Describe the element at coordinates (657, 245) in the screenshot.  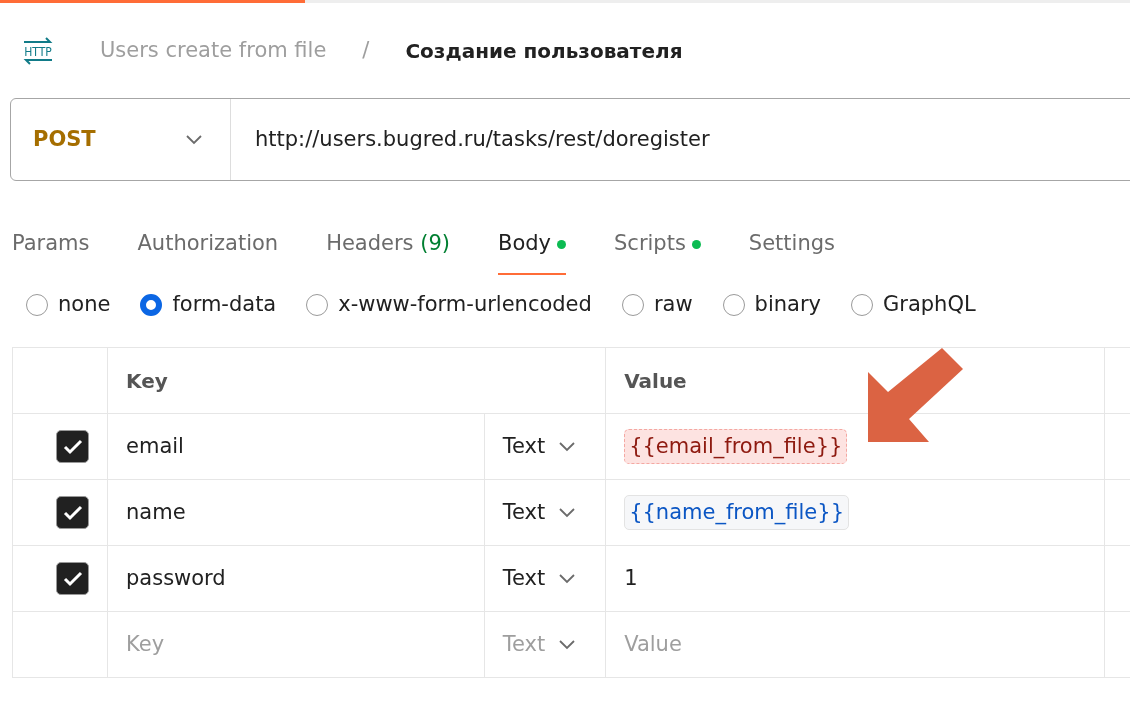
I see `request-tab: Scripts` at that location.